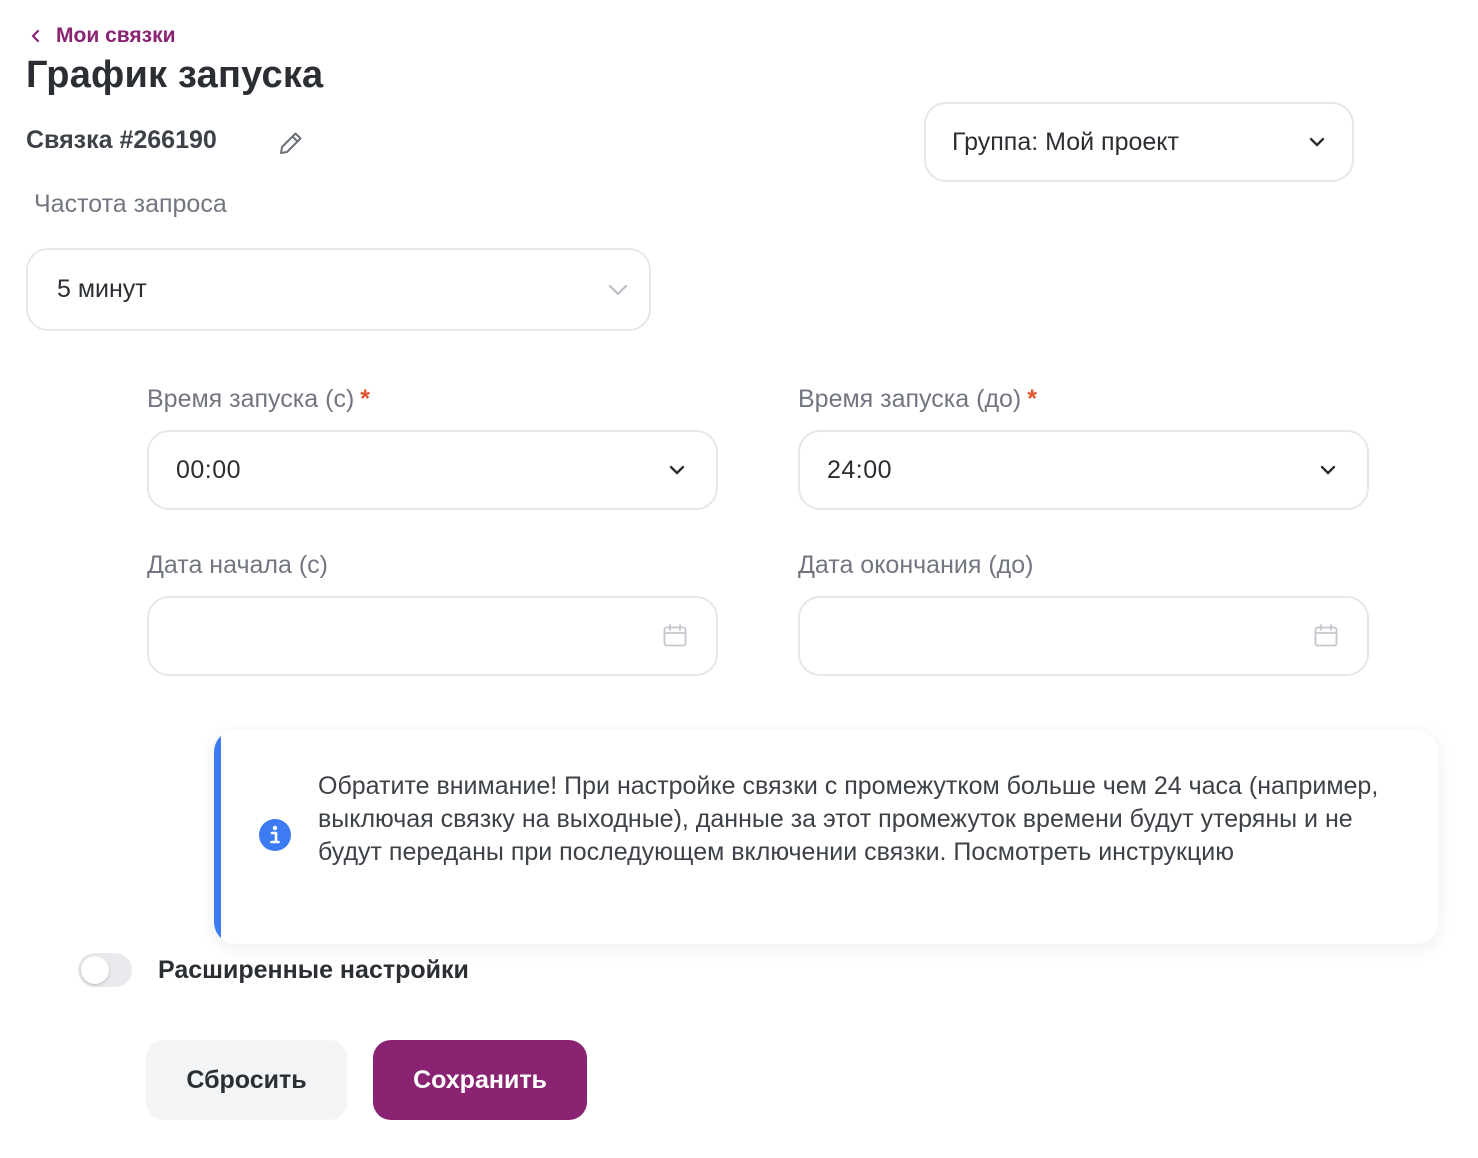 This screenshot has width=1478, height=1158. What do you see at coordinates (1065, 141) in the screenshot?
I see `group-select-value: Группа: Мой проект` at bounding box center [1065, 141].